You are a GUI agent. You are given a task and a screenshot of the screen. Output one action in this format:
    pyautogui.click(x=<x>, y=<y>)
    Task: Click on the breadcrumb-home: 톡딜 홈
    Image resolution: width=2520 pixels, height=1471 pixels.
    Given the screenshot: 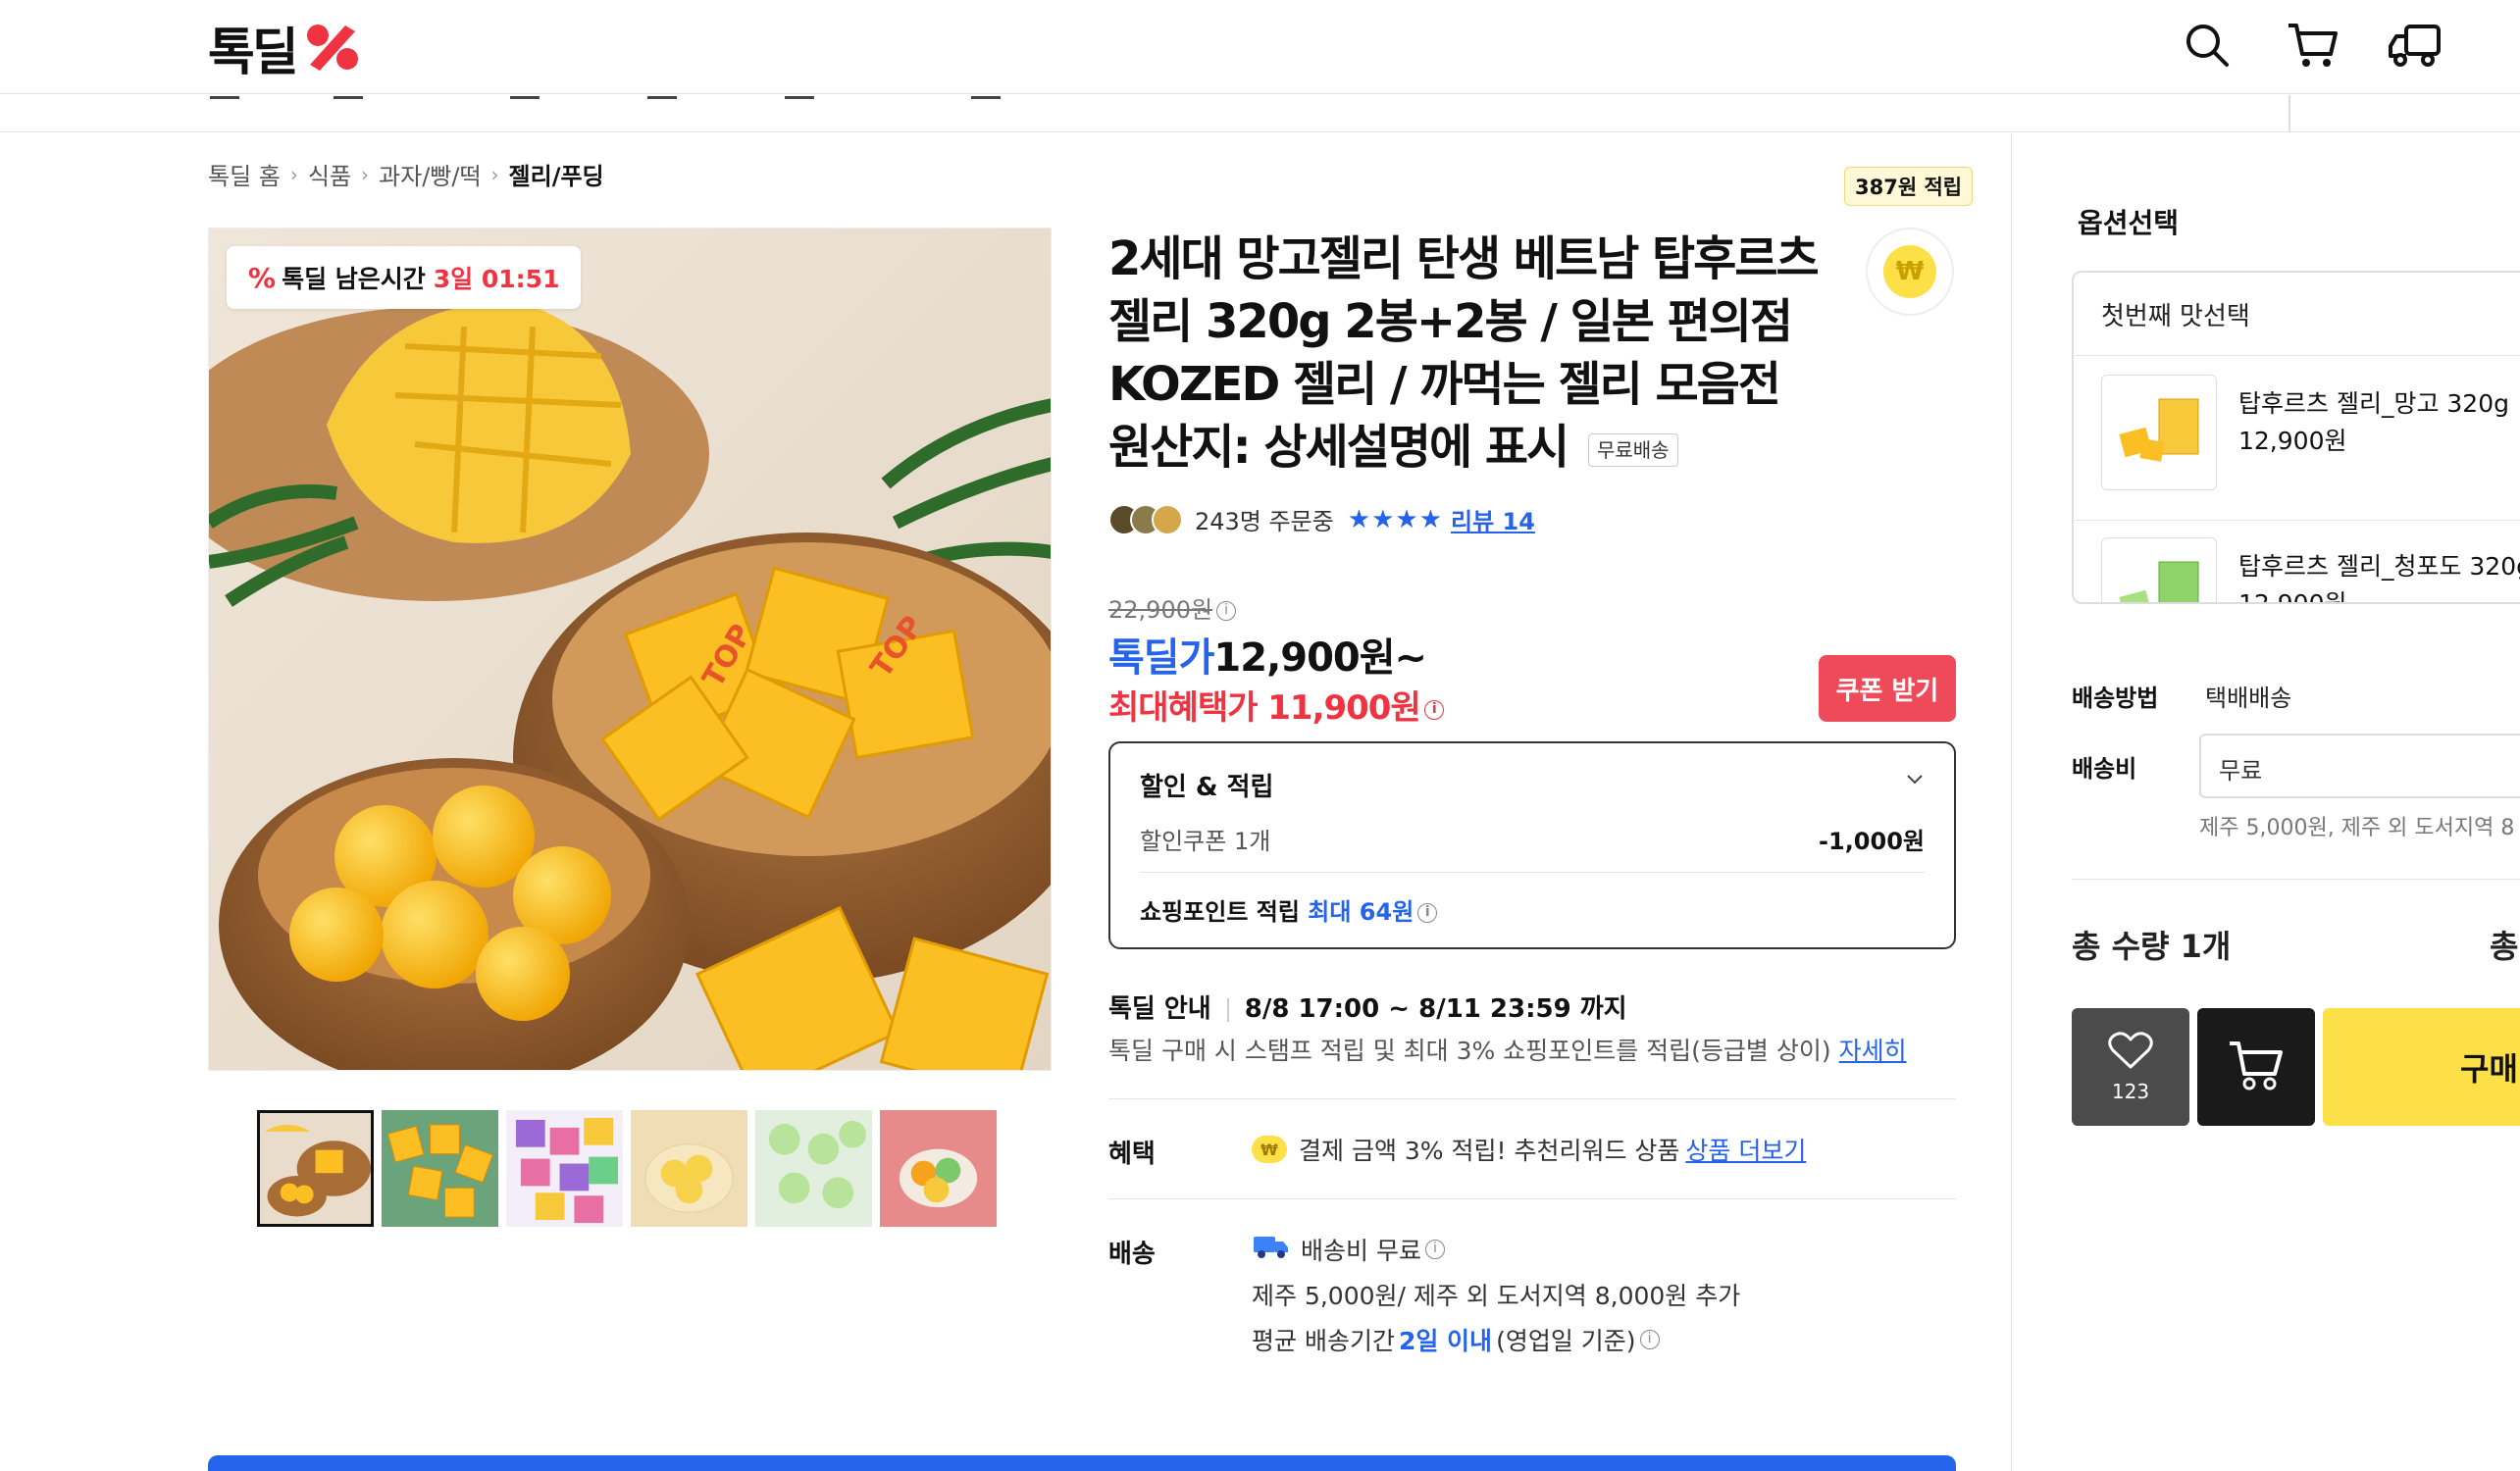 What is the action you would take?
    pyautogui.click(x=244, y=174)
    